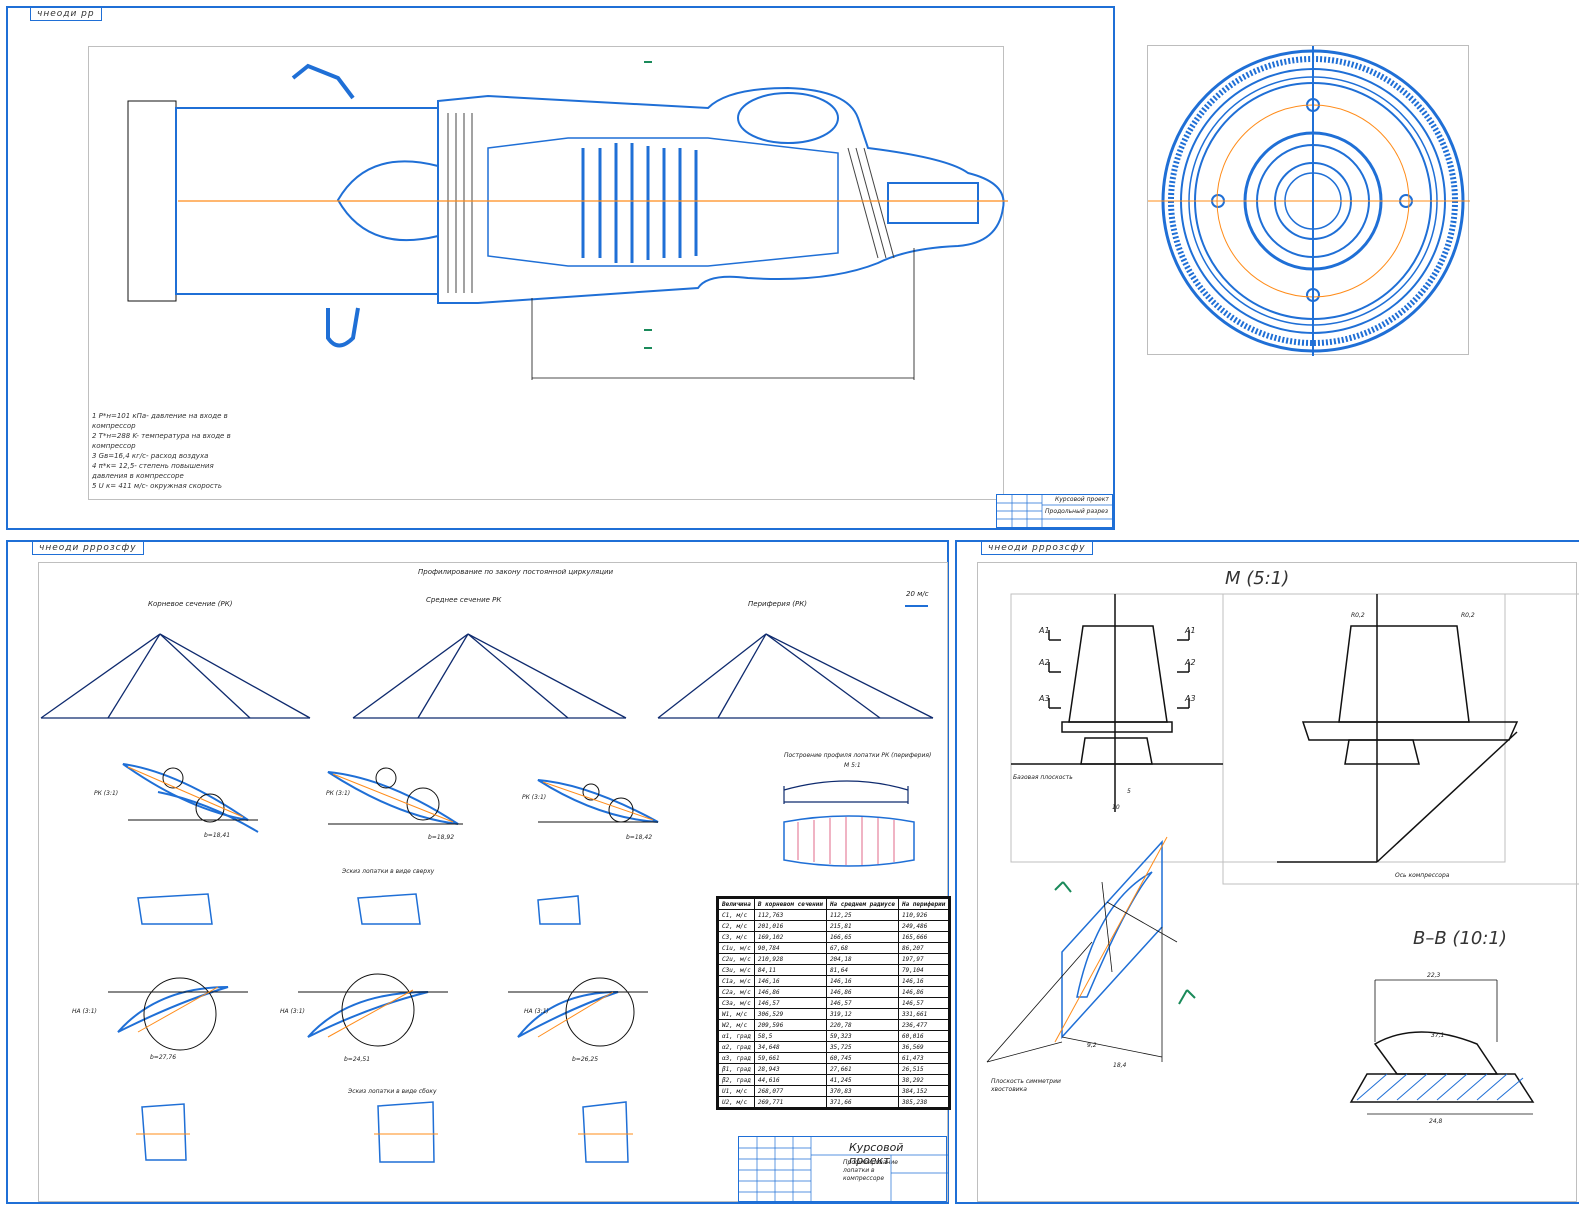 The height and width of the screenshot is (1212, 1579). Describe the element at coordinates (163, 1057) in the screenshot. I see `na-dim-1: b=27,76` at that location.